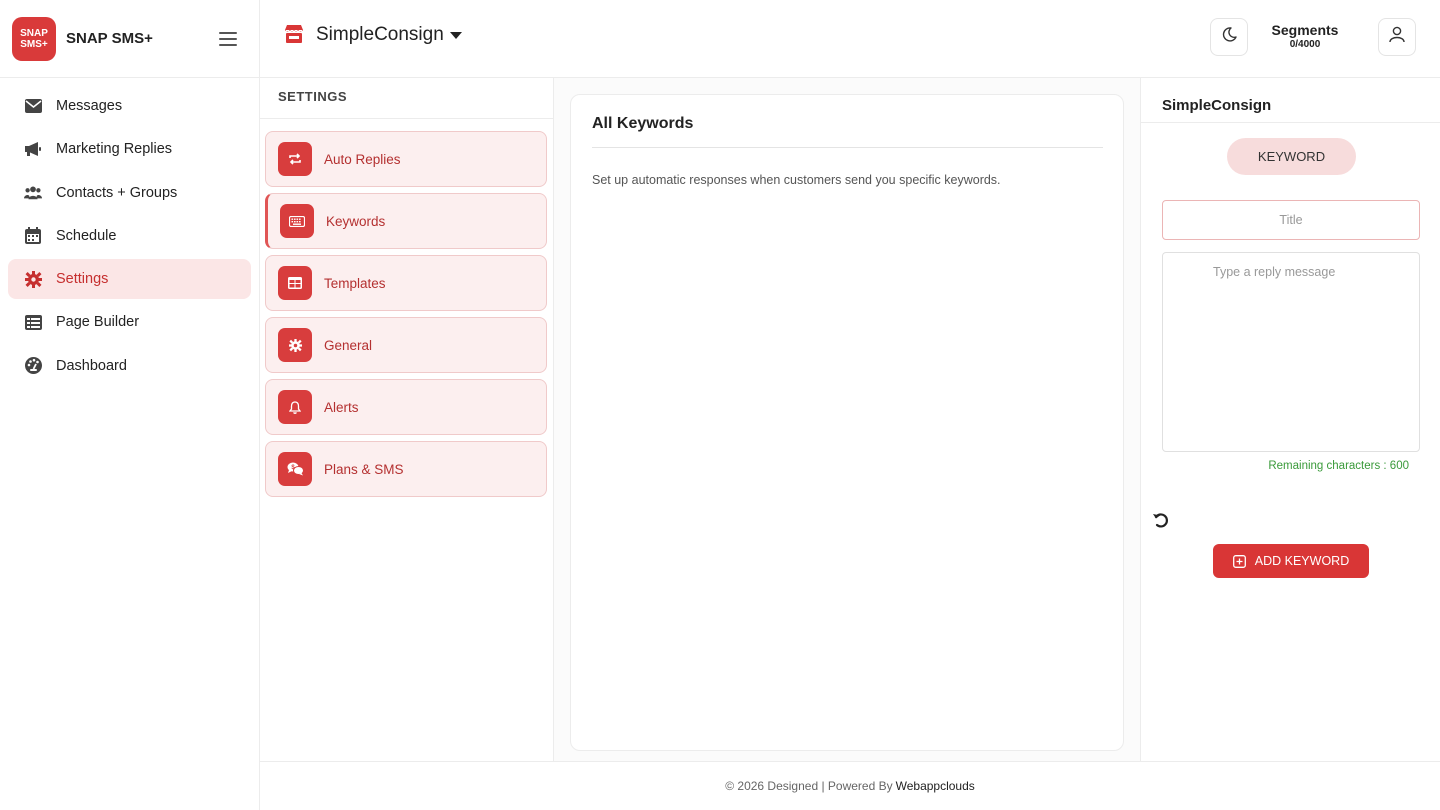 This screenshot has width=1440, height=810. Describe the element at coordinates (356, 221) in the screenshot. I see `settings-item-label: Keywords` at that location.